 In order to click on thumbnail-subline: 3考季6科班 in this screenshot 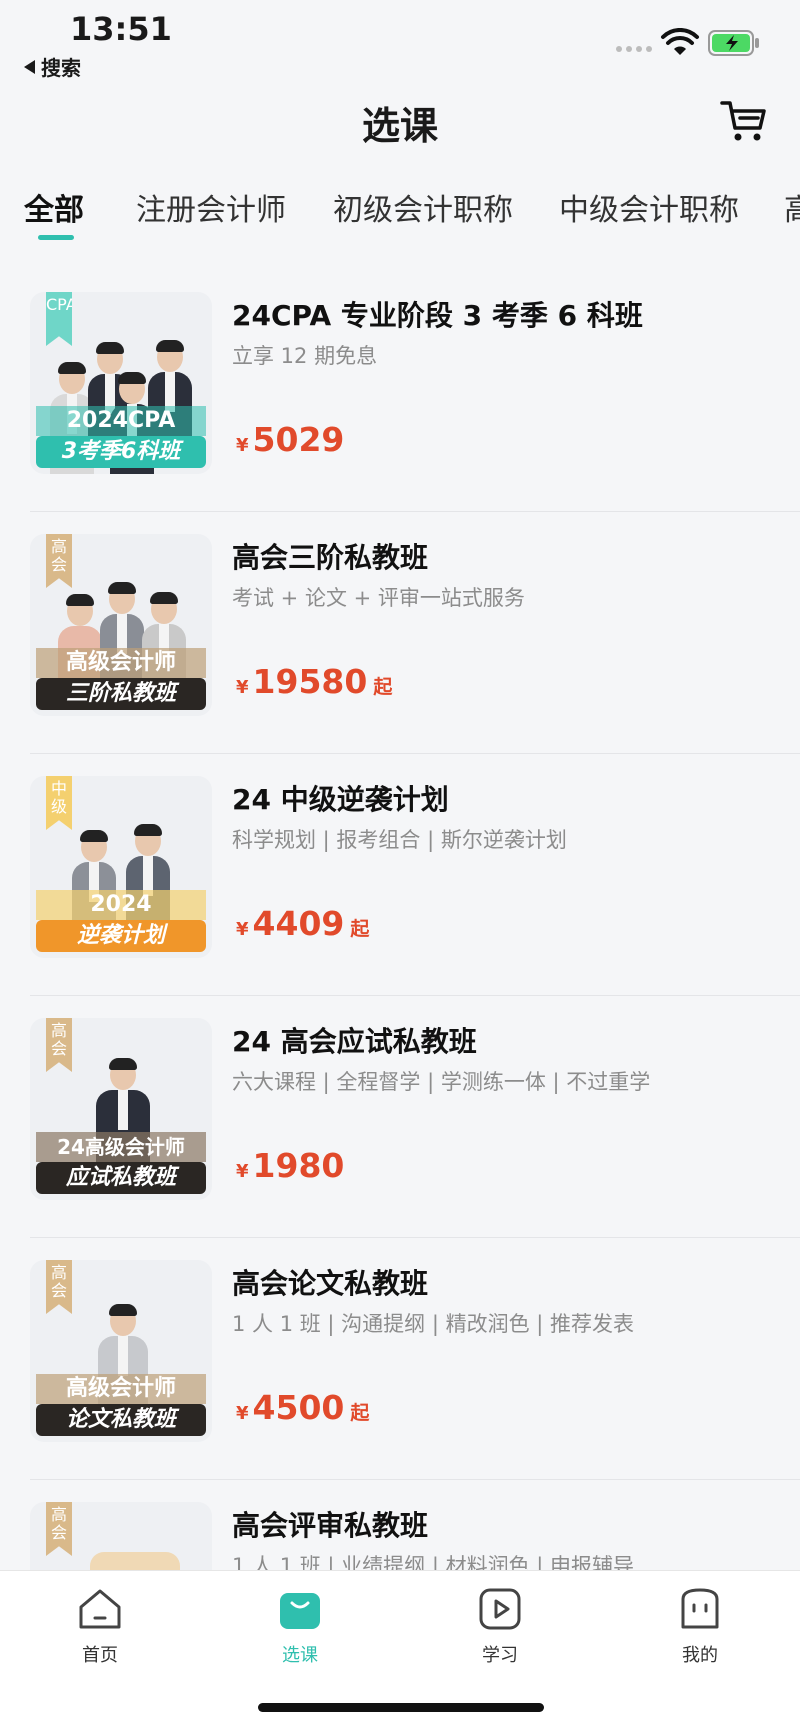, I will do `click(121, 452)`.